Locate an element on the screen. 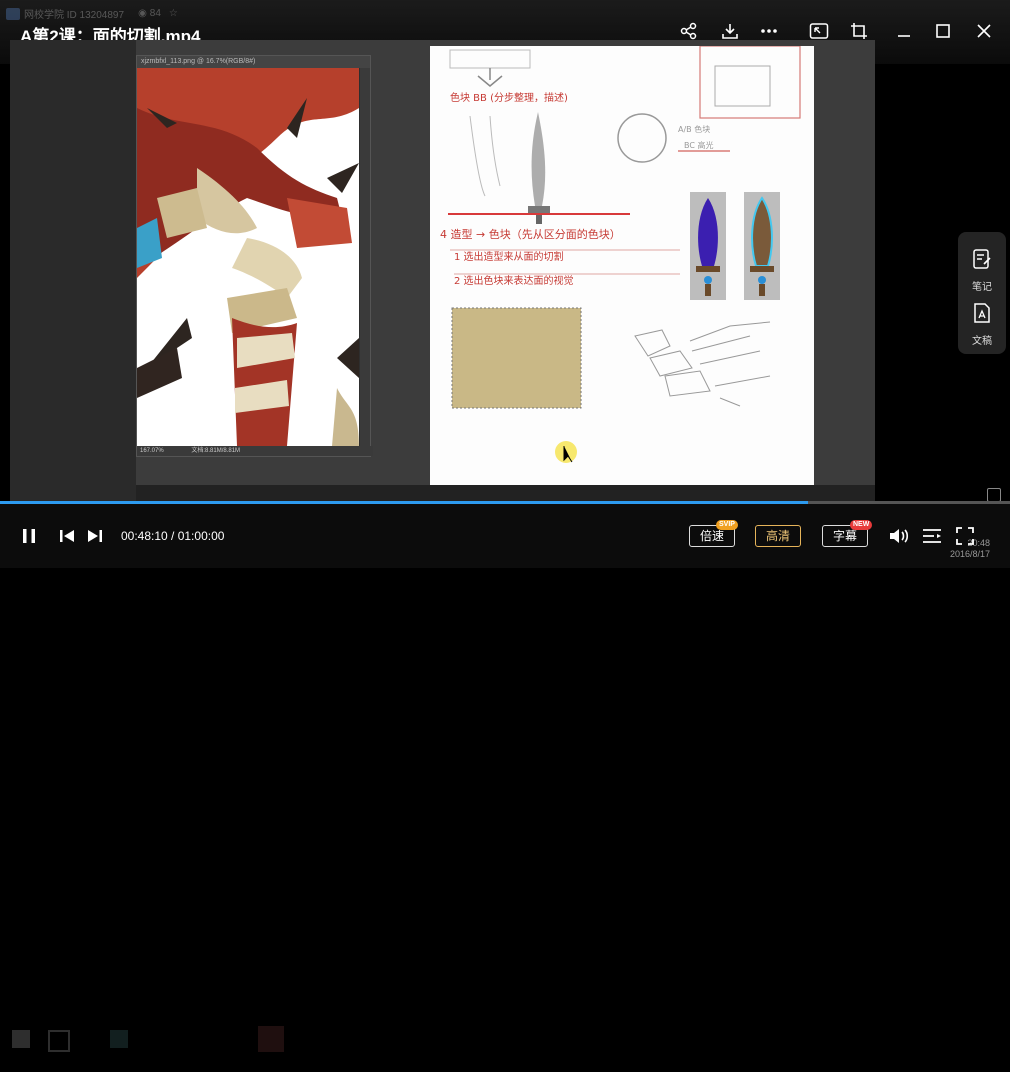 This screenshot has height=1072, width=1010. quality-button: 高清 is located at coordinates (778, 536).